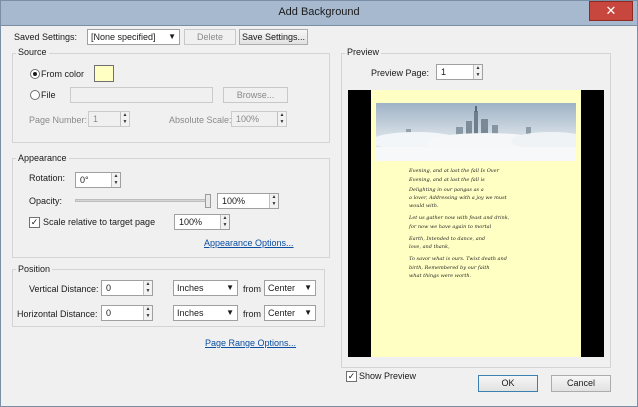  Describe the element at coordinates (143, 200) in the screenshot. I see `opacity-slider-track` at that location.